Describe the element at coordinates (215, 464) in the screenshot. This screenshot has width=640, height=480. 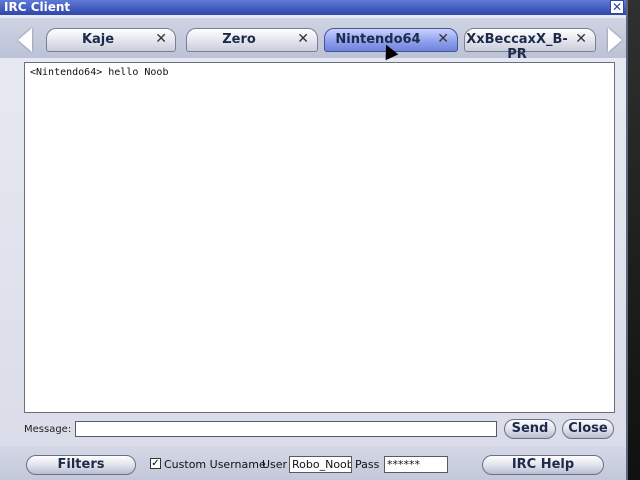
I see `custom-username-label: Custom Username` at that location.